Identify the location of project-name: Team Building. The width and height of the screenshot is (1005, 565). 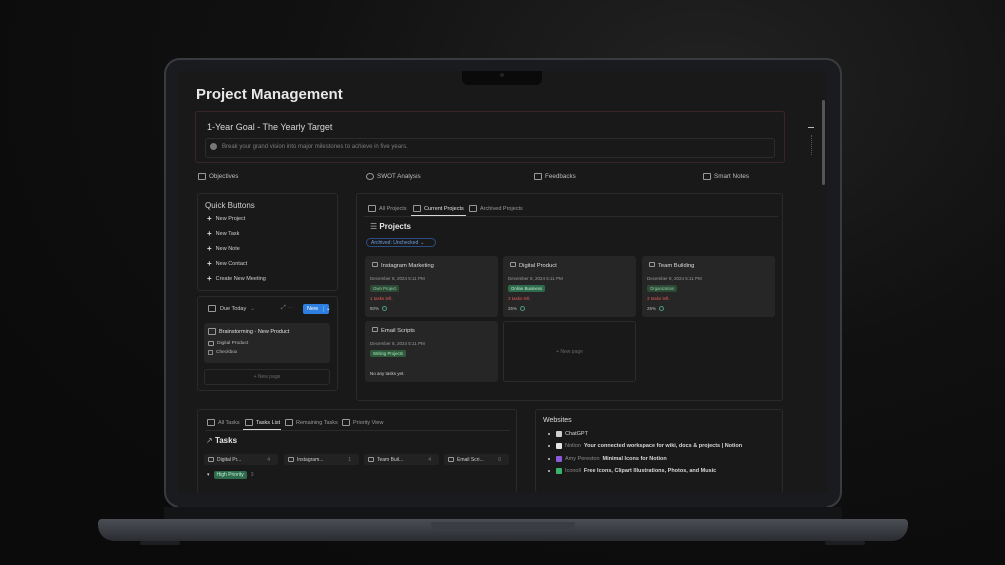
(671, 265).